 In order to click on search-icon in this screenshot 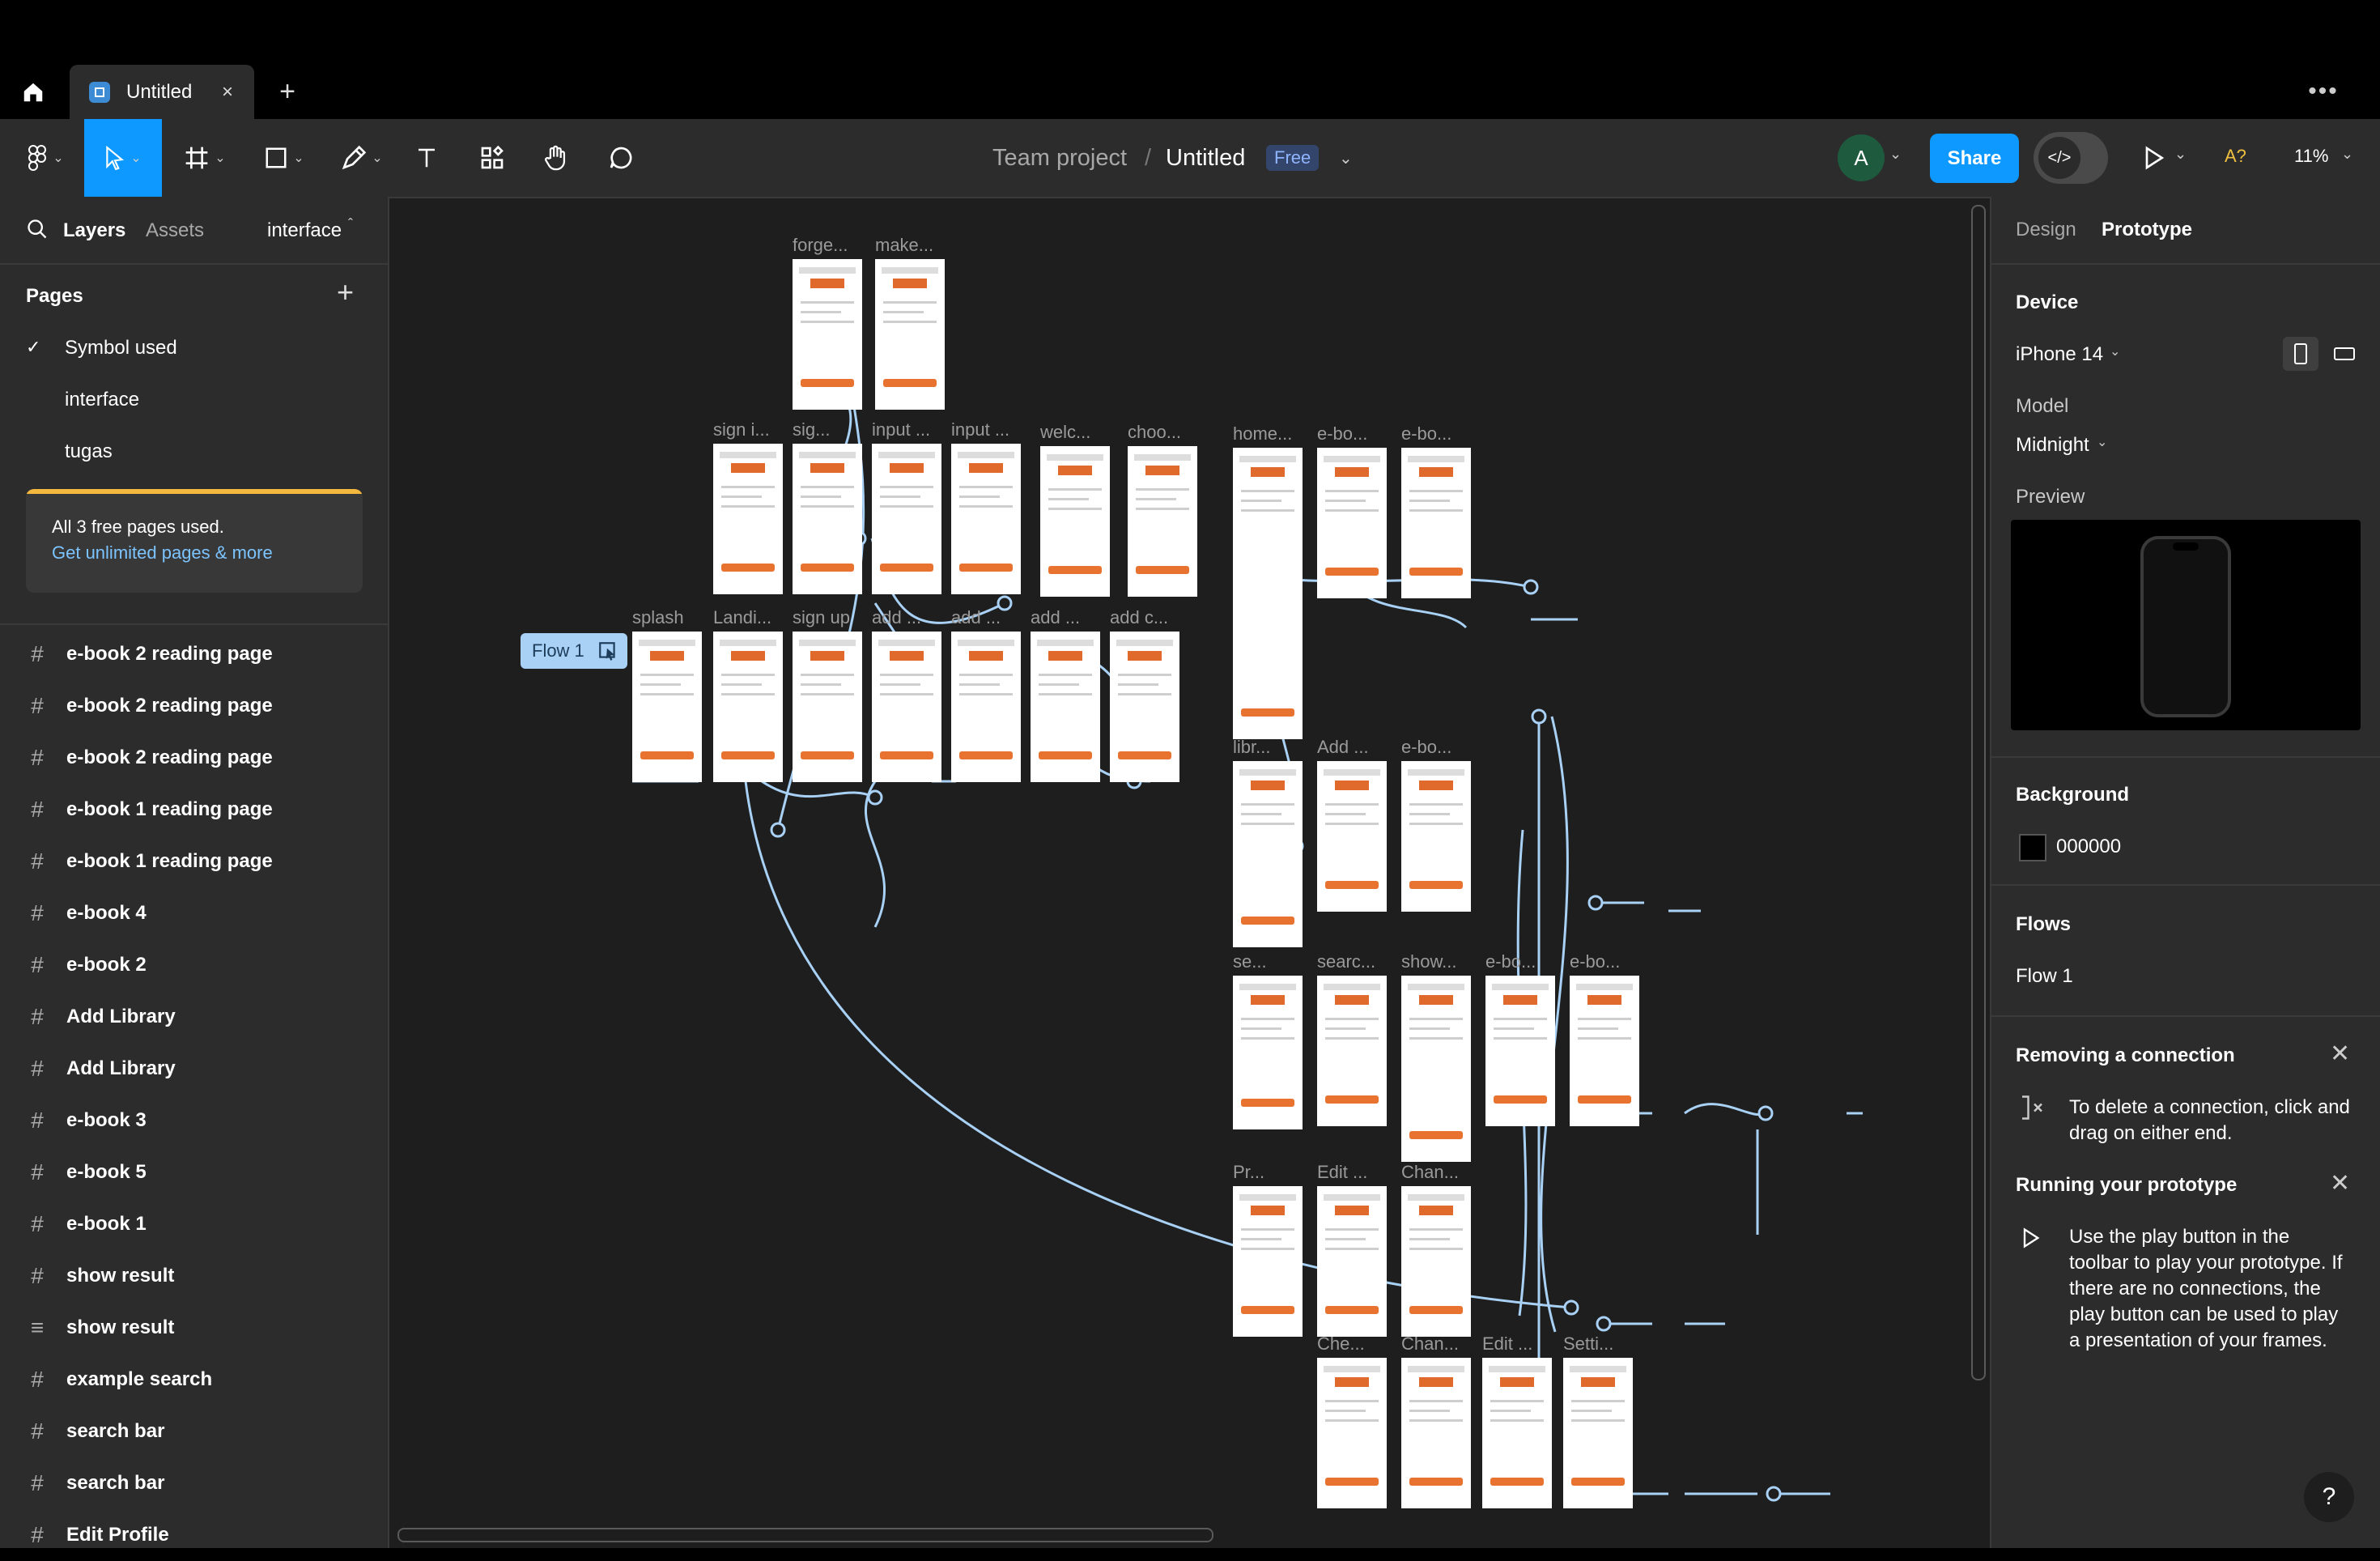, I will do `click(38, 232)`.